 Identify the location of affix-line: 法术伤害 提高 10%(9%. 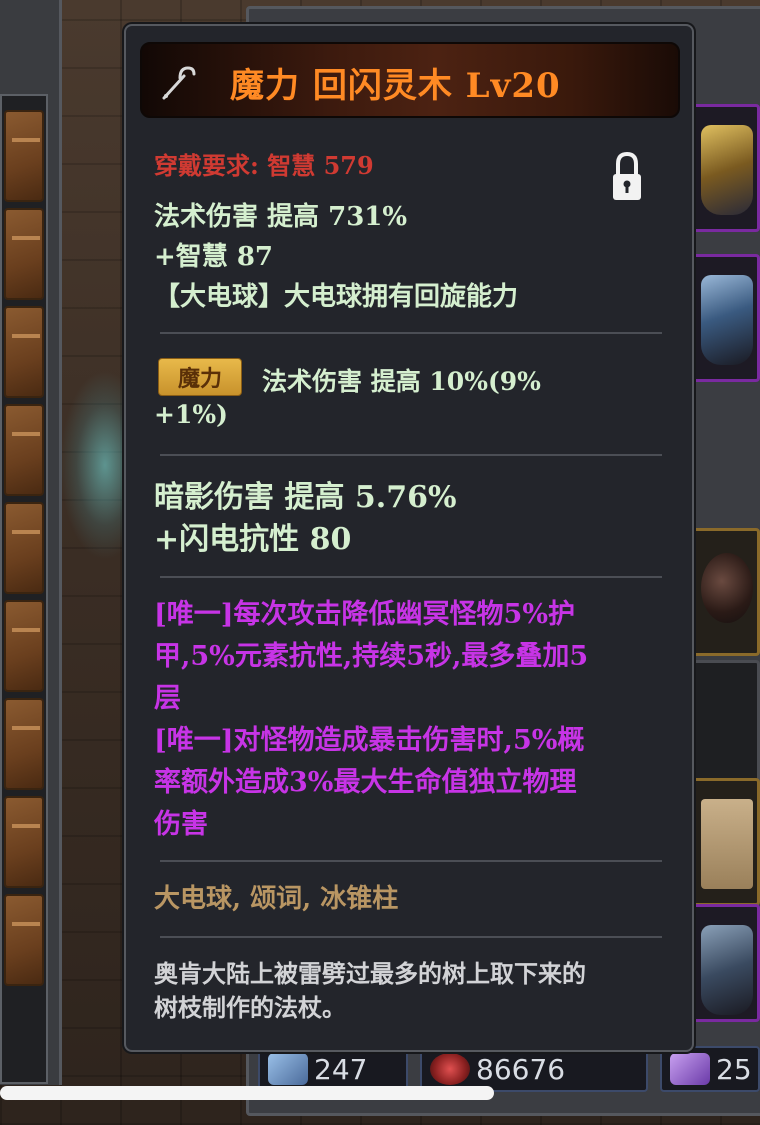
(401, 381).